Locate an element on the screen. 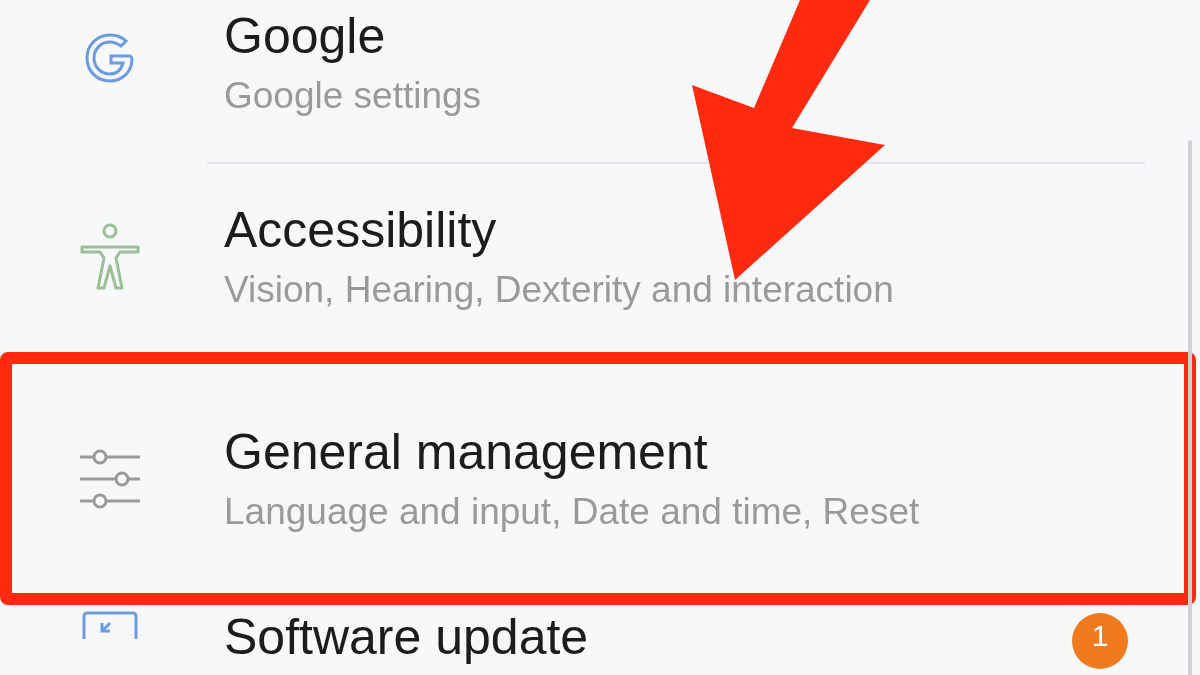  setting-title: Accessibility is located at coordinates (559, 230).